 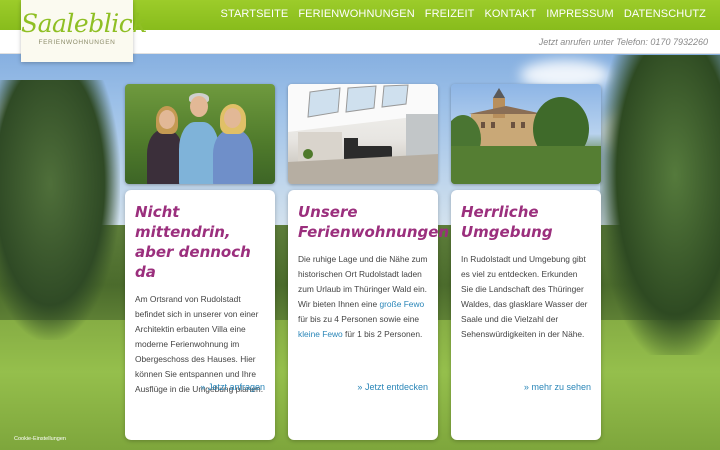 I want to click on card-link-jetzt-anfragen: » Jetzt anfragen, so click(x=232, y=387).